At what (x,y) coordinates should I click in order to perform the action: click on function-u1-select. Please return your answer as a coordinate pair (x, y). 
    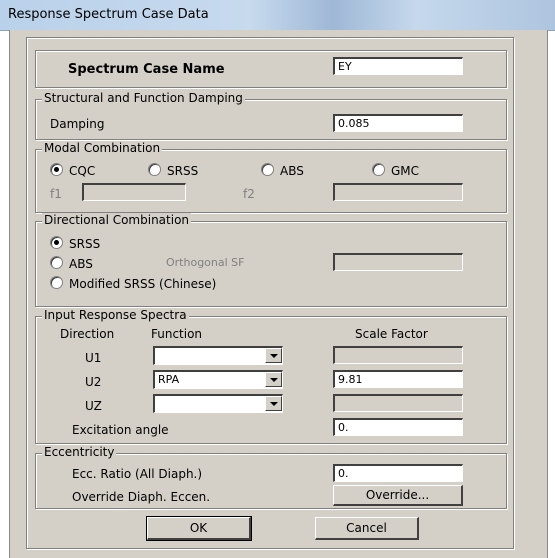
    Looking at the image, I should click on (218, 355).